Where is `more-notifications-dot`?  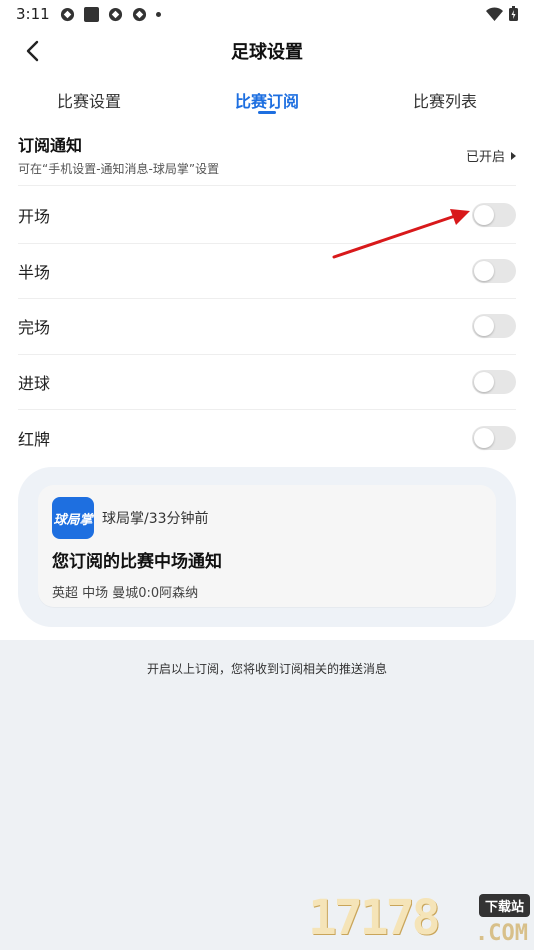 more-notifications-dot is located at coordinates (158, 14).